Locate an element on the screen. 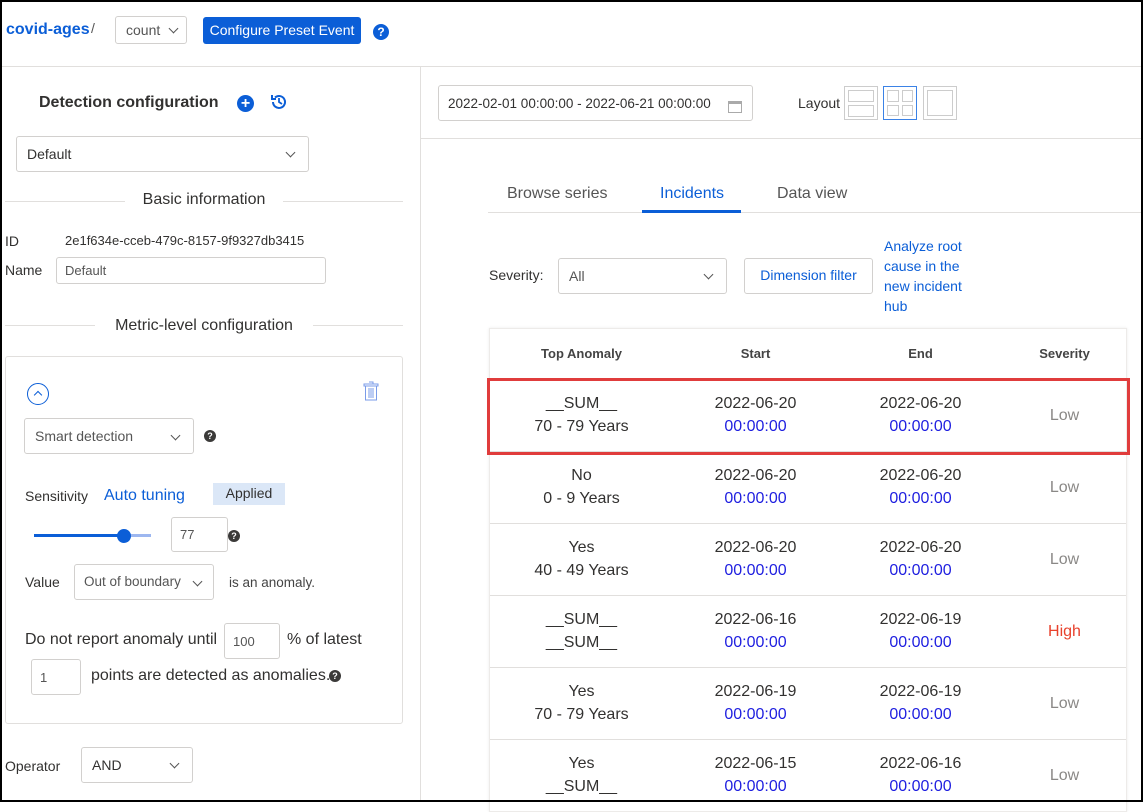 The width and height of the screenshot is (1143, 812). layout-single-button is located at coordinates (940, 103).